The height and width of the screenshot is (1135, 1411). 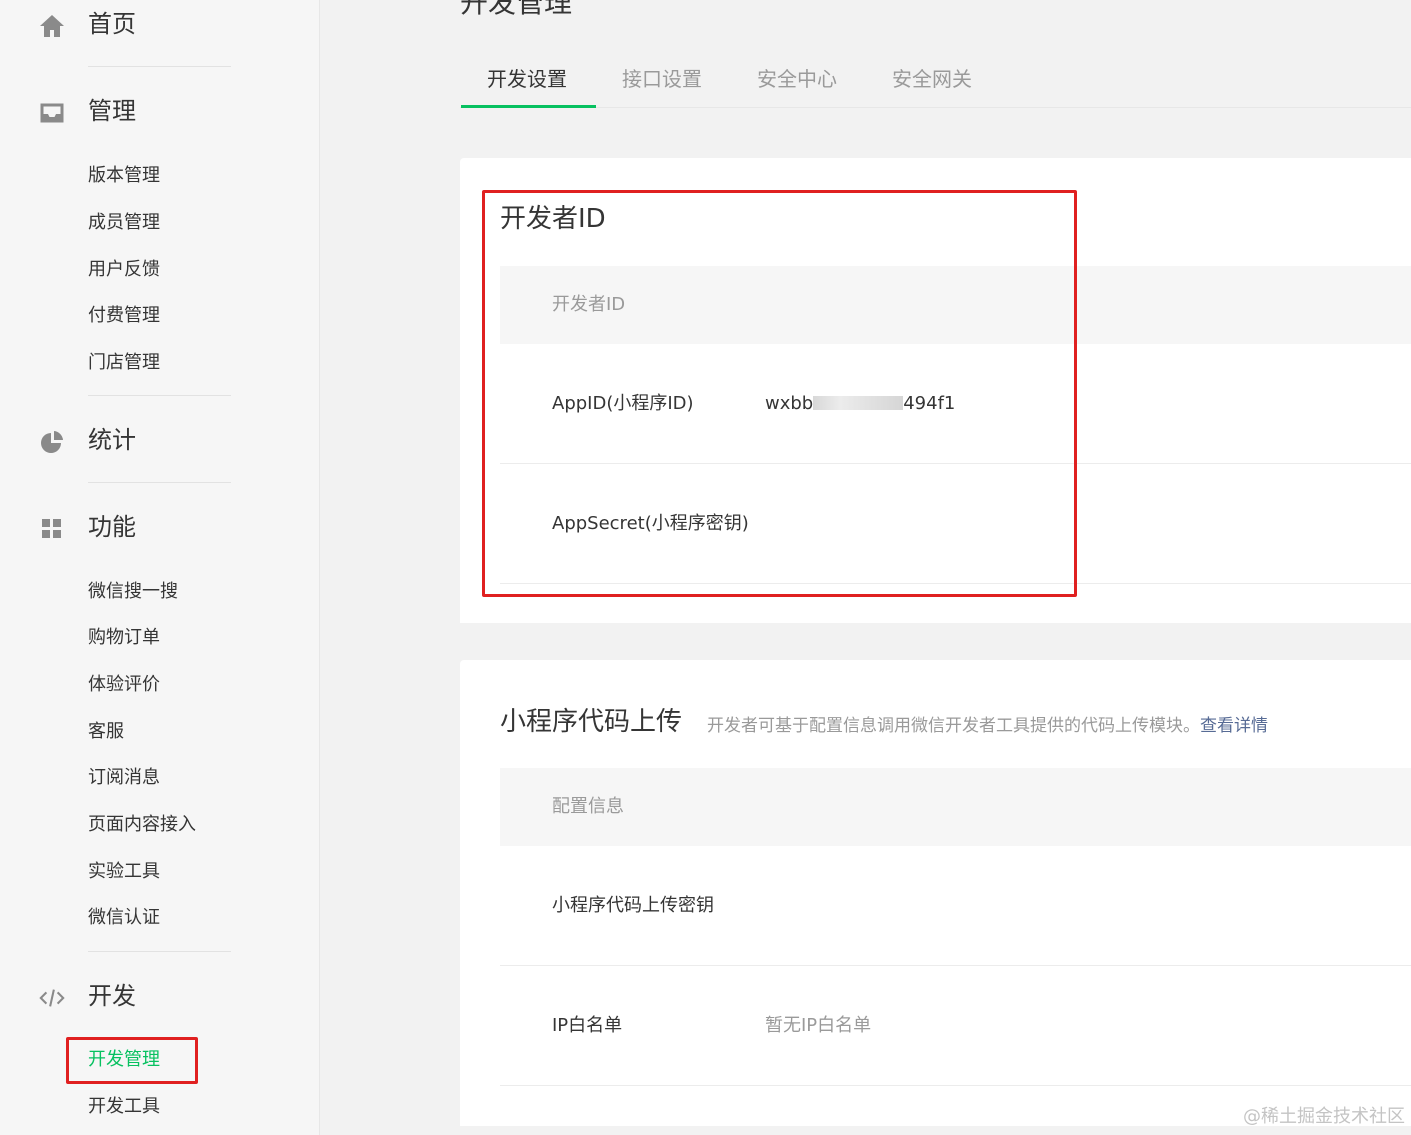 I want to click on sidebar-section-title: 统计, so click(x=112, y=440).